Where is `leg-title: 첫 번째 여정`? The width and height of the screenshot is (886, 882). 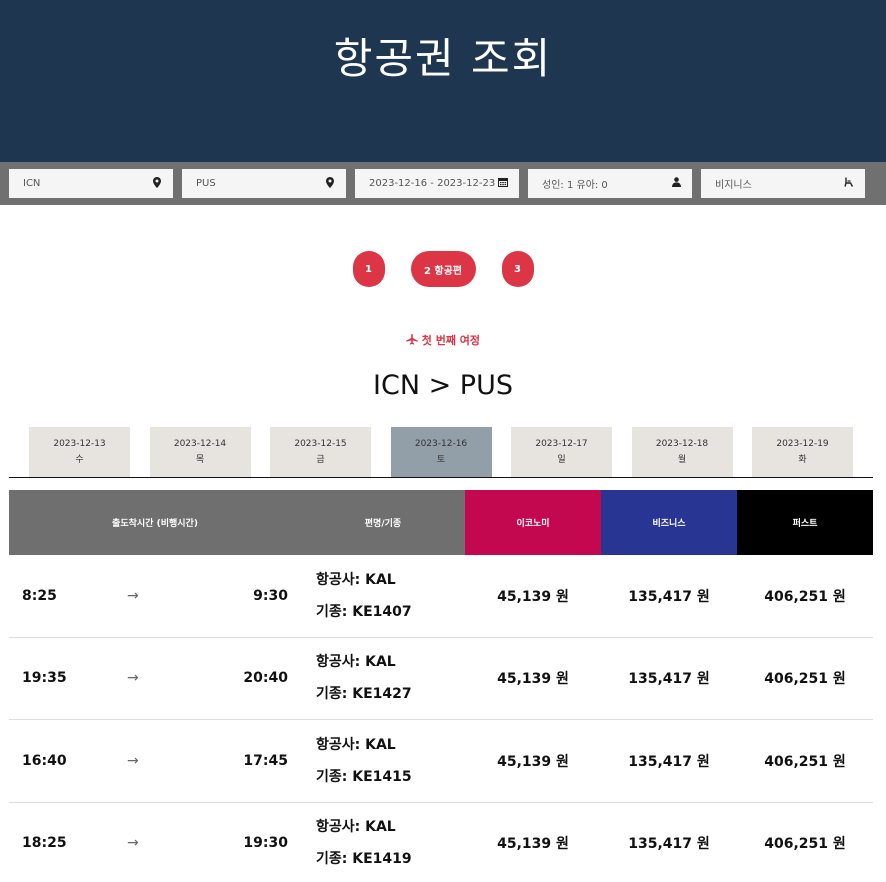
leg-title: 첫 번째 여정 is located at coordinates (451, 340).